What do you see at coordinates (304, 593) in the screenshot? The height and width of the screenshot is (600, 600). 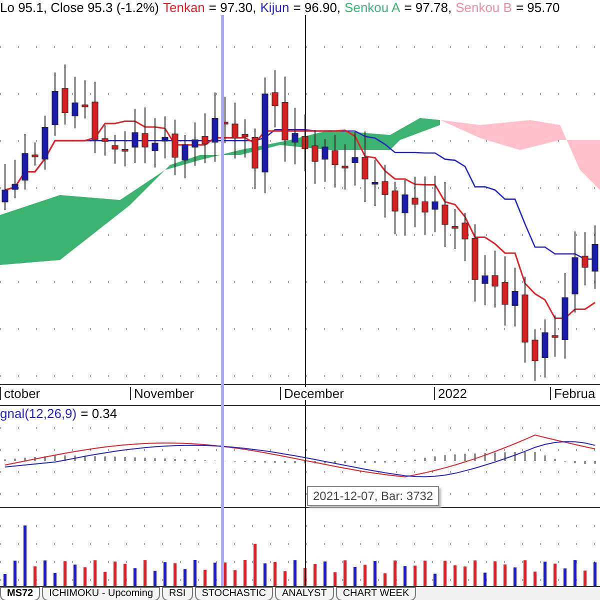 I see `sheet-tab: ANALYST` at bounding box center [304, 593].